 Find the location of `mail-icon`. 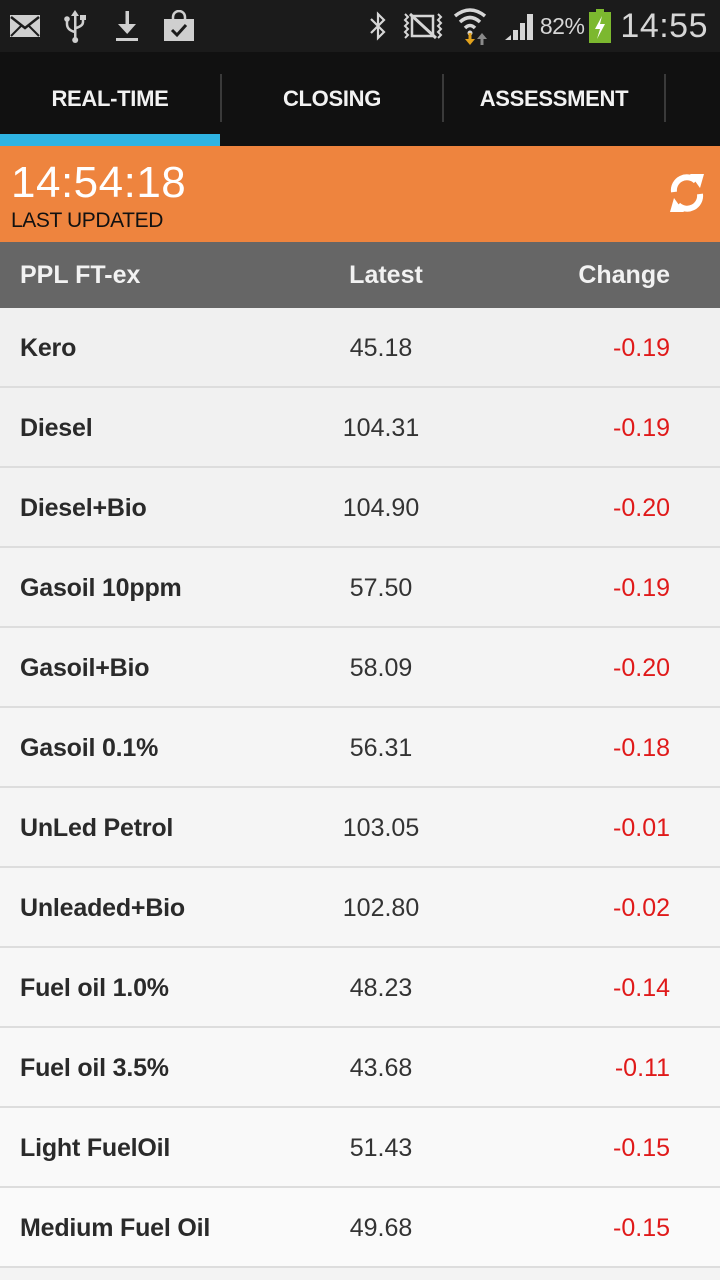

mail-icon is located at coordinates (25, 26).